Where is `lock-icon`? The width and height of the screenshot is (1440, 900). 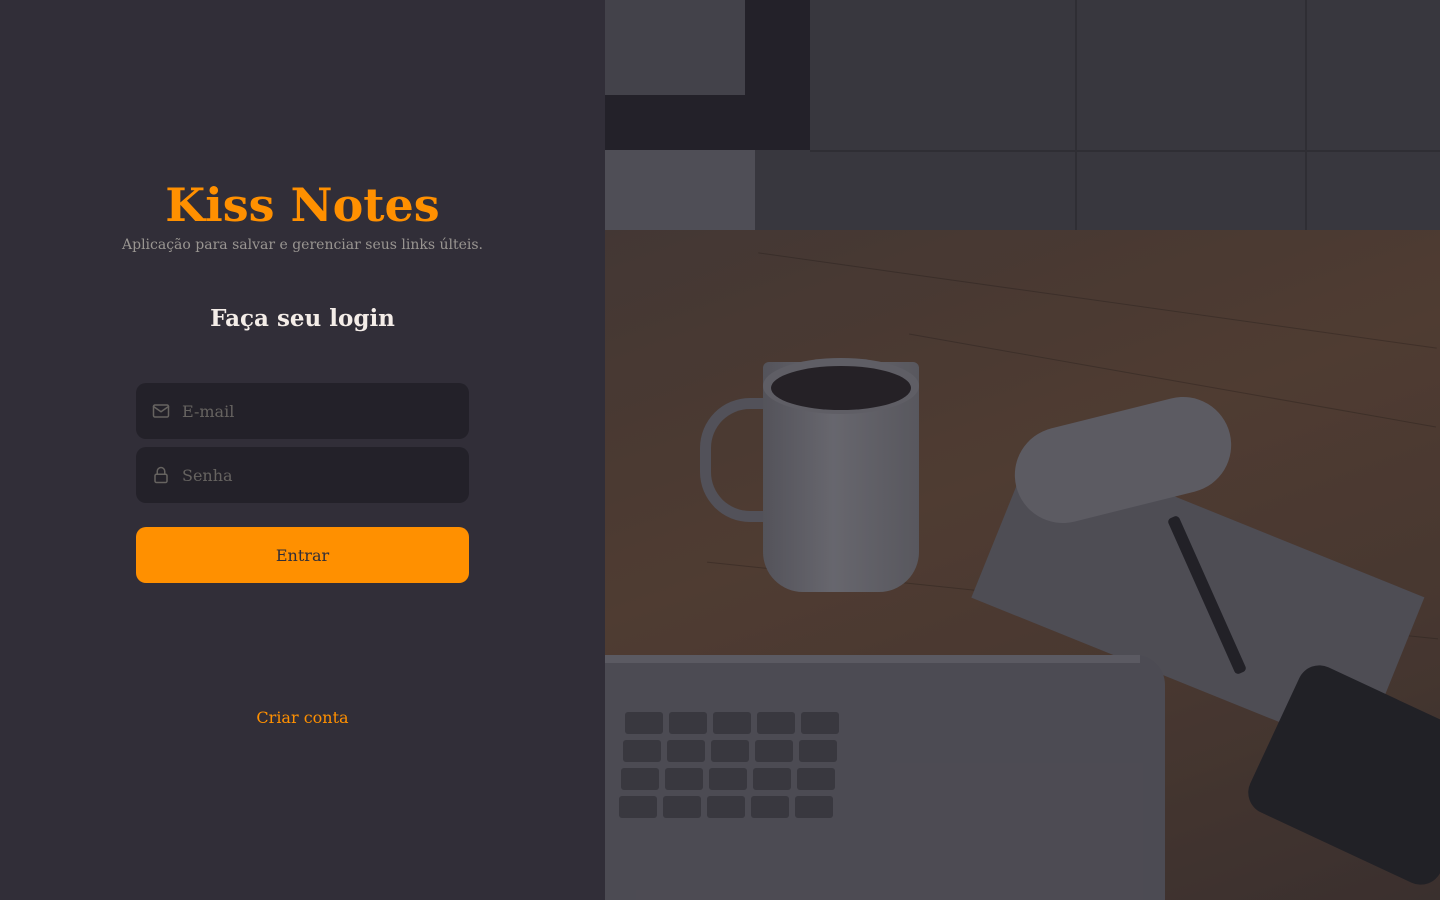 lock-icon is located at coordinates (161, 475).